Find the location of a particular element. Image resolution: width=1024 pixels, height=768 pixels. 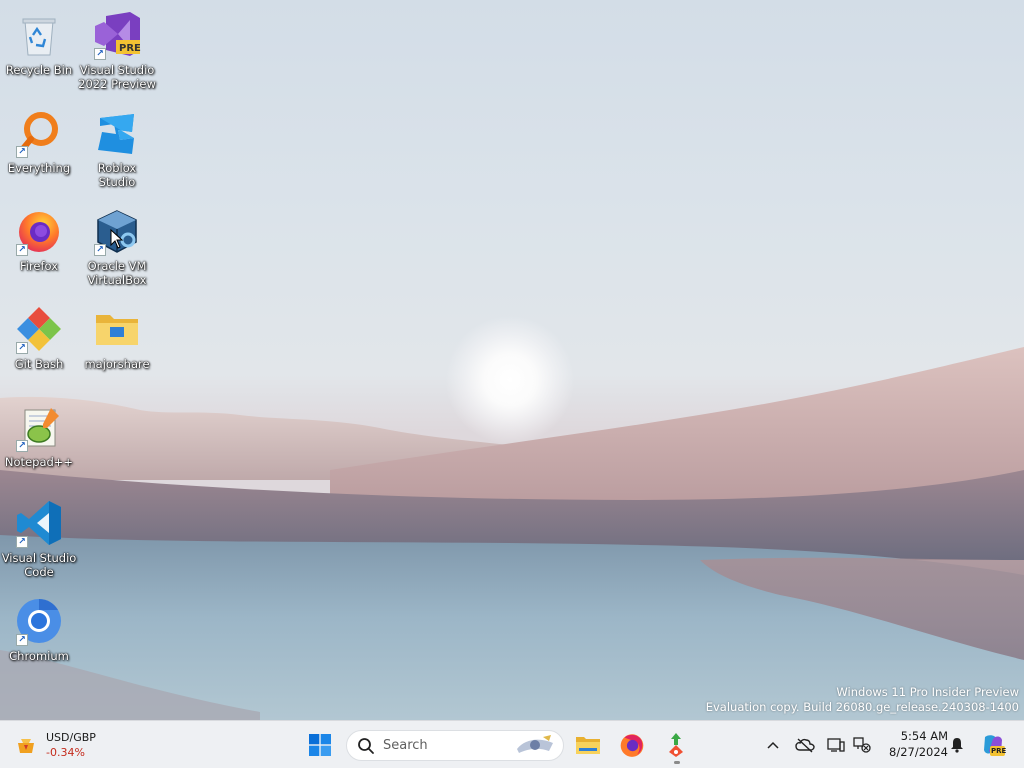

folder-icon is located at coordinates (117, 329).